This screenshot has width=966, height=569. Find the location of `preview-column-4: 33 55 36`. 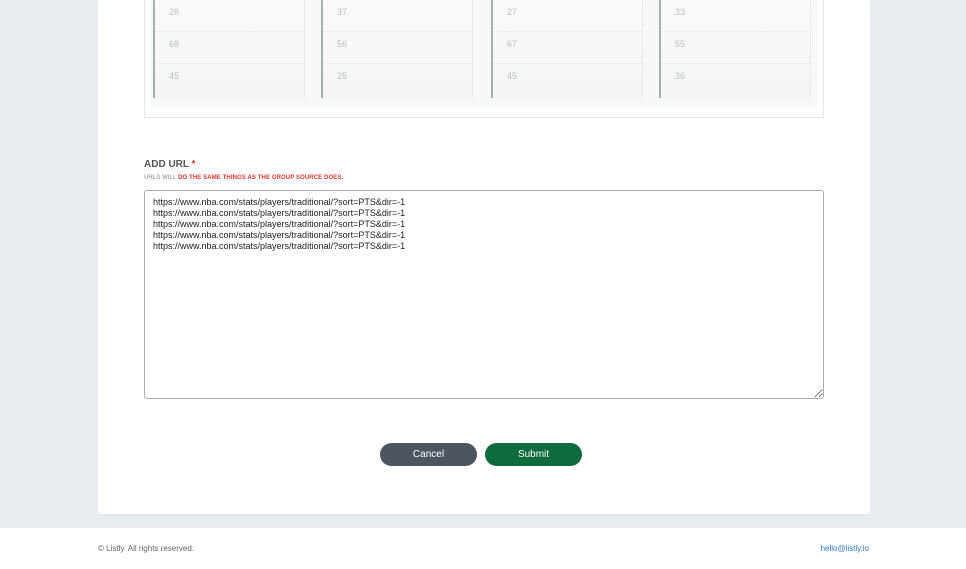

preview-column-4: 33 55 36 is located at coordinates (735, 49).